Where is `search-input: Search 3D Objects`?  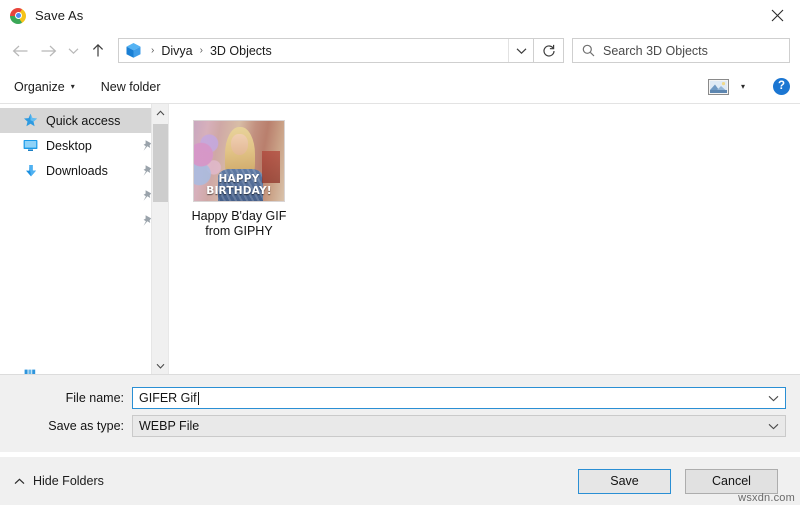 search-input: Search 3D Objects is located at coordinates (655, 51).